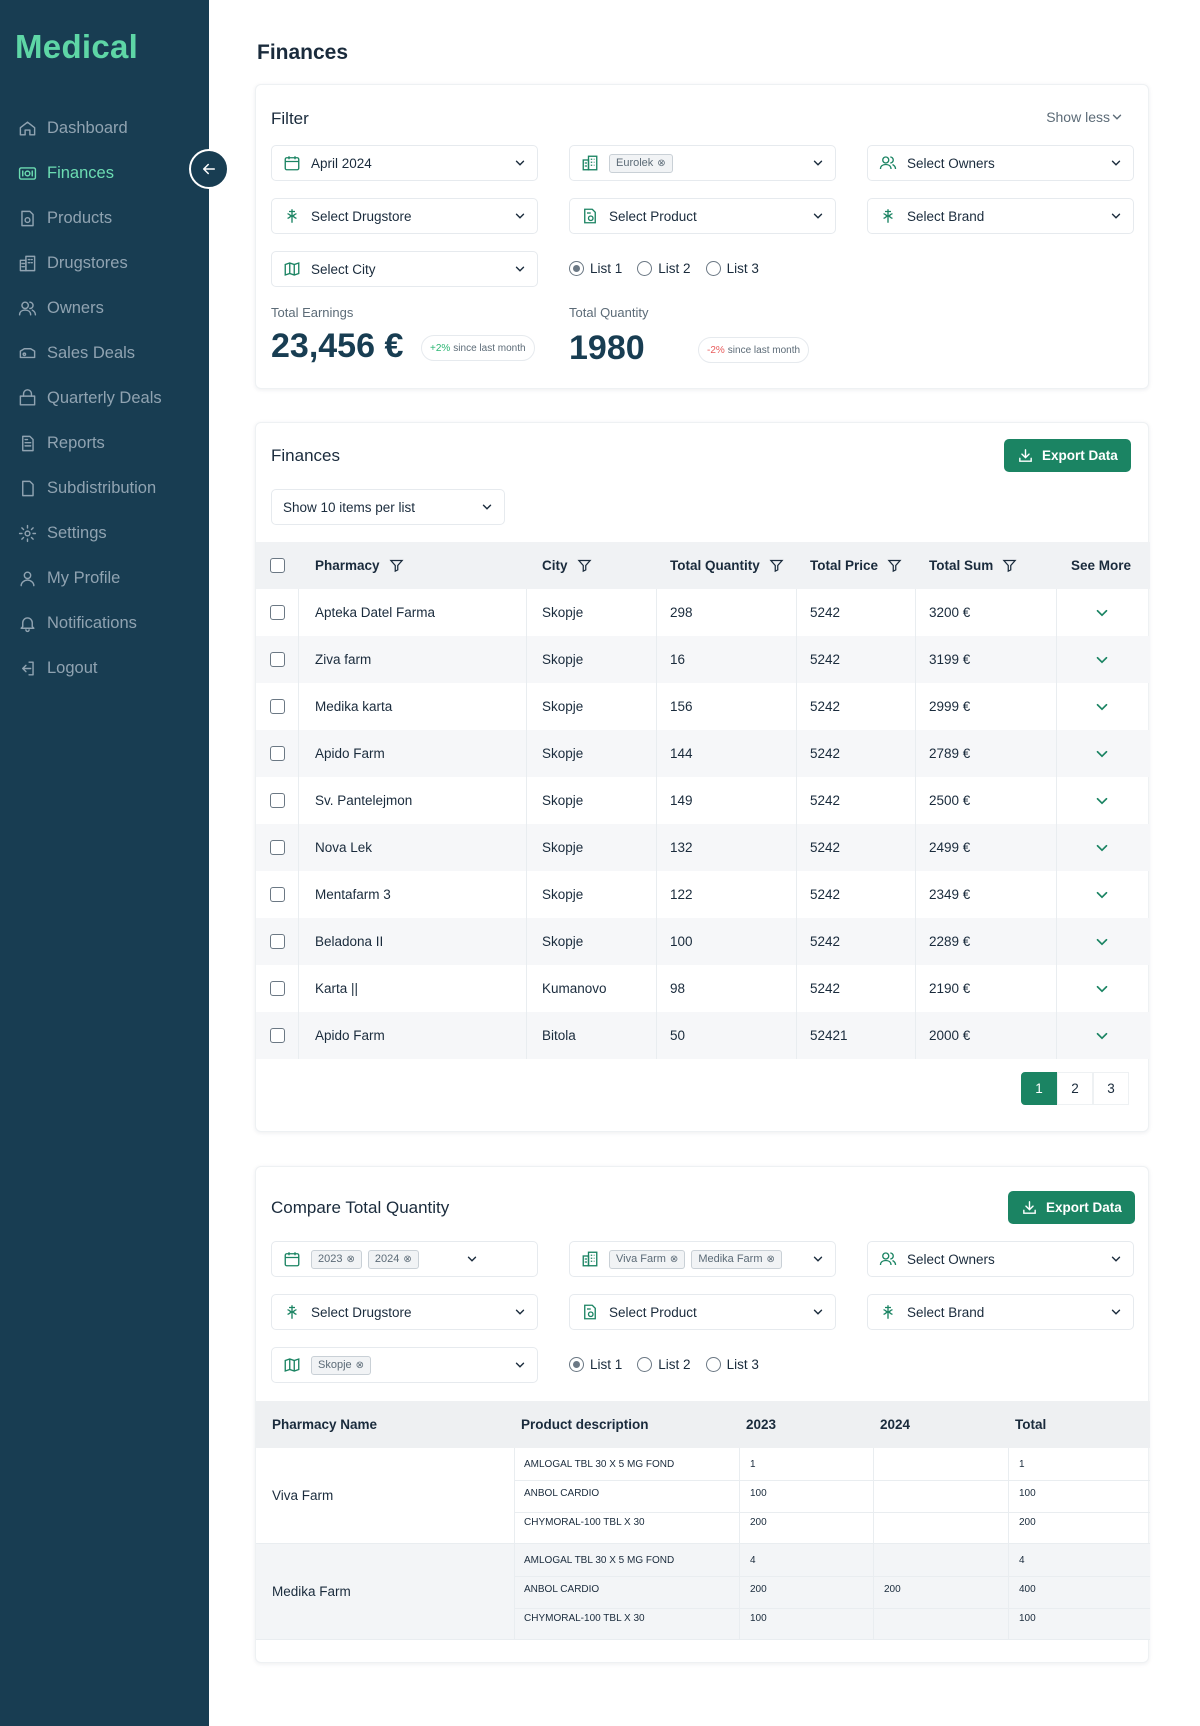 The width and height of the screenshot is (1200, 1726). I want to click on pharmacy-select: Viva Farm ⊗ Medika Farm ⊗, so click(702, 1259).